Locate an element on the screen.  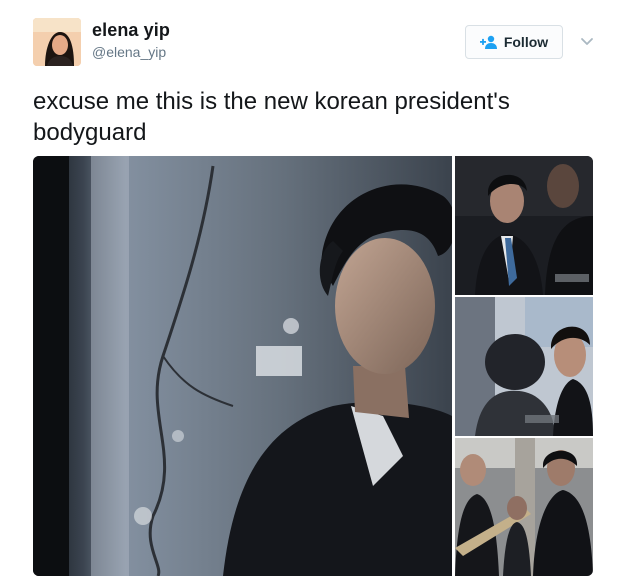
user-avatar-icon is located at coordinates (57, 42).